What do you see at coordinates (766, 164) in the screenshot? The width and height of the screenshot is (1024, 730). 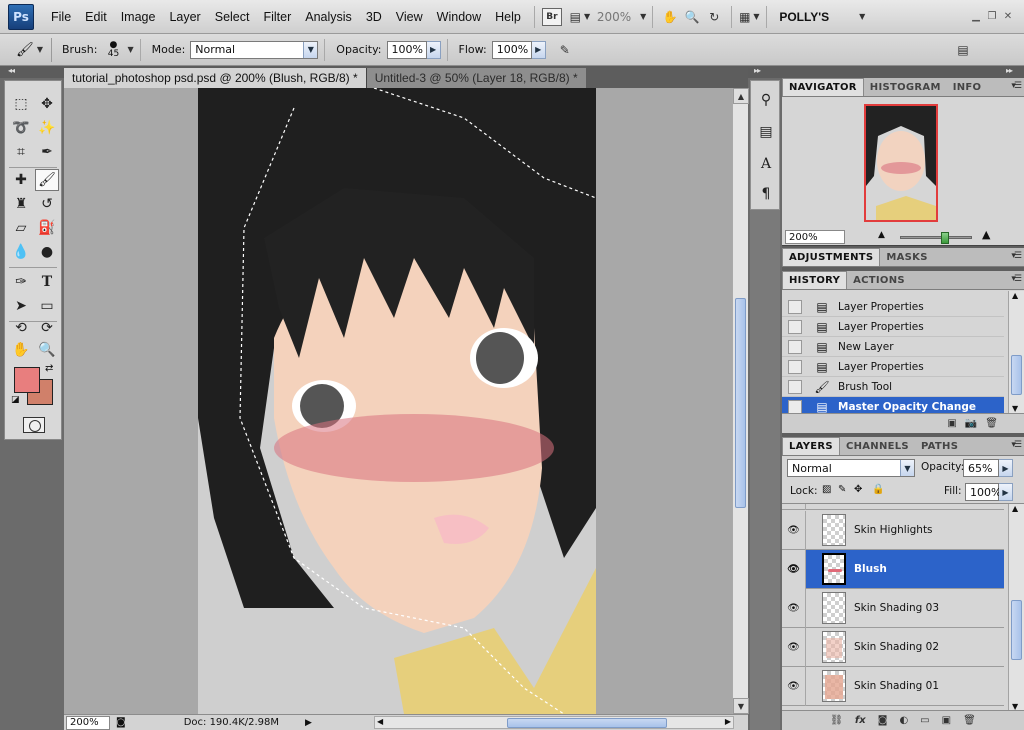 I see `character-panel-icon: A` at bounding box center [766, 164].